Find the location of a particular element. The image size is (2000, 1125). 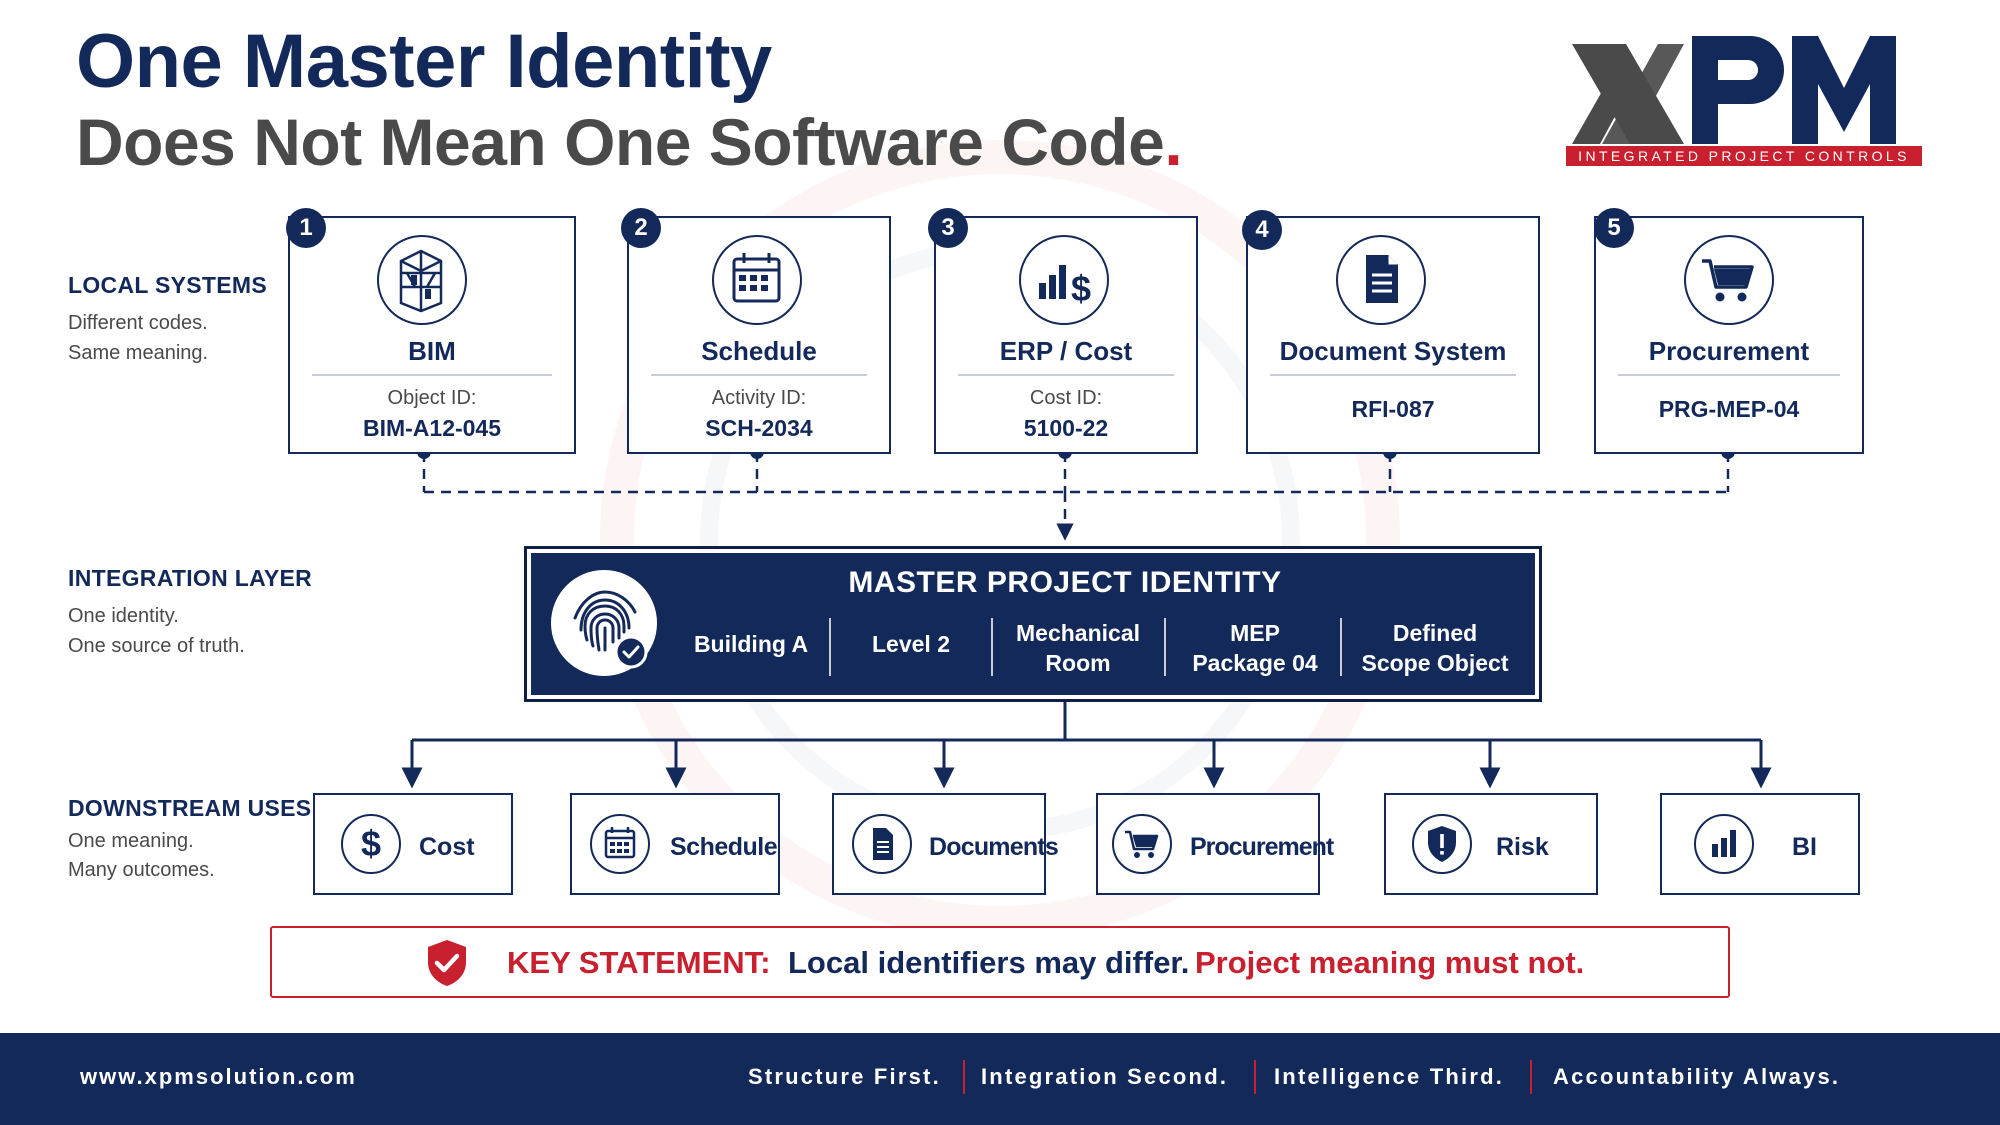

key-statement-text-primary: Local identifiers may differ. is located at coordinates (989, 962).